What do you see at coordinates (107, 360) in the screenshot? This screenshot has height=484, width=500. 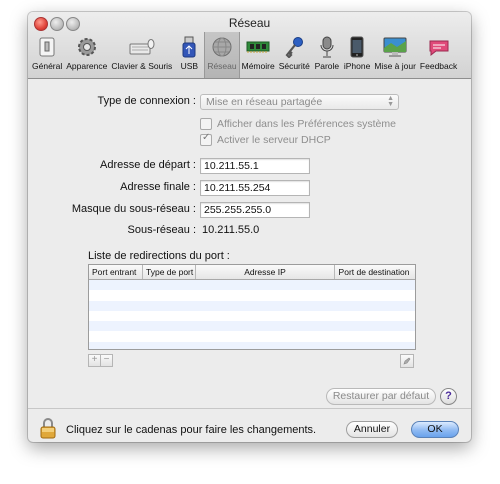 I see `remove-button: −` at bounding box center [107, 360].